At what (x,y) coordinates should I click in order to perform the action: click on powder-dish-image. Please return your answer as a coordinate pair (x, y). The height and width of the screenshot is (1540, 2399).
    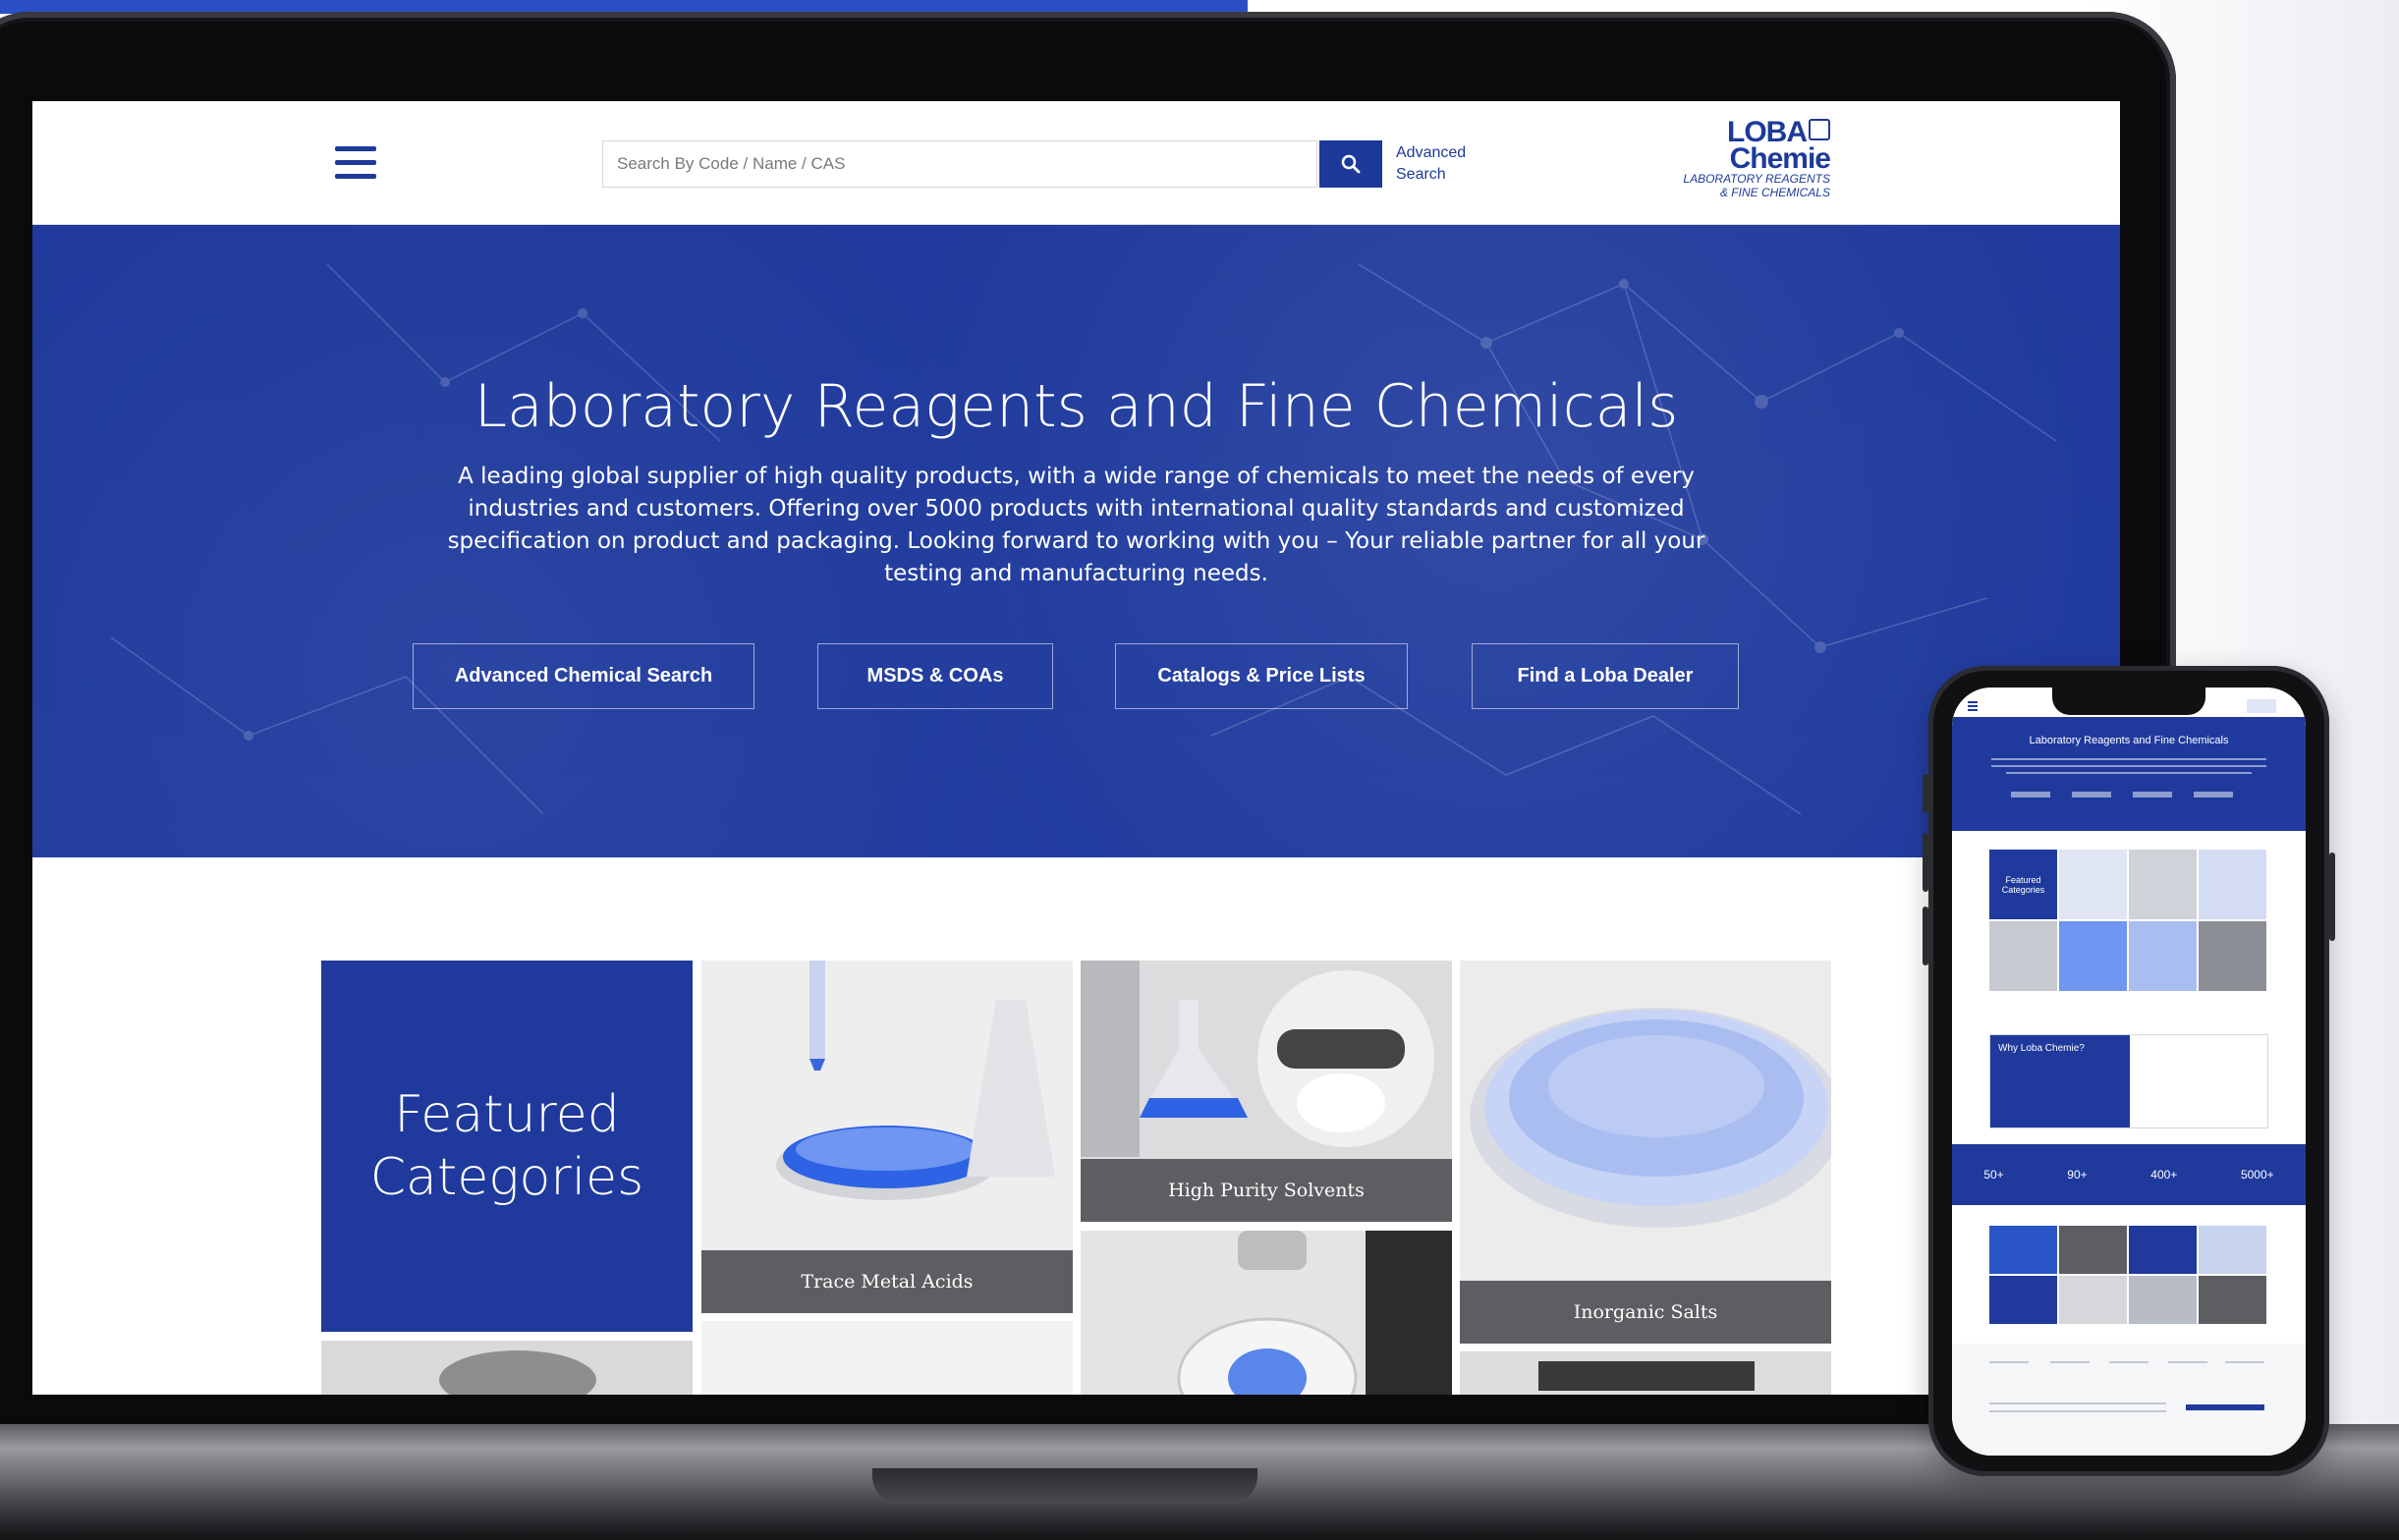
    Looking at the image, I should click on (1267, 1313).